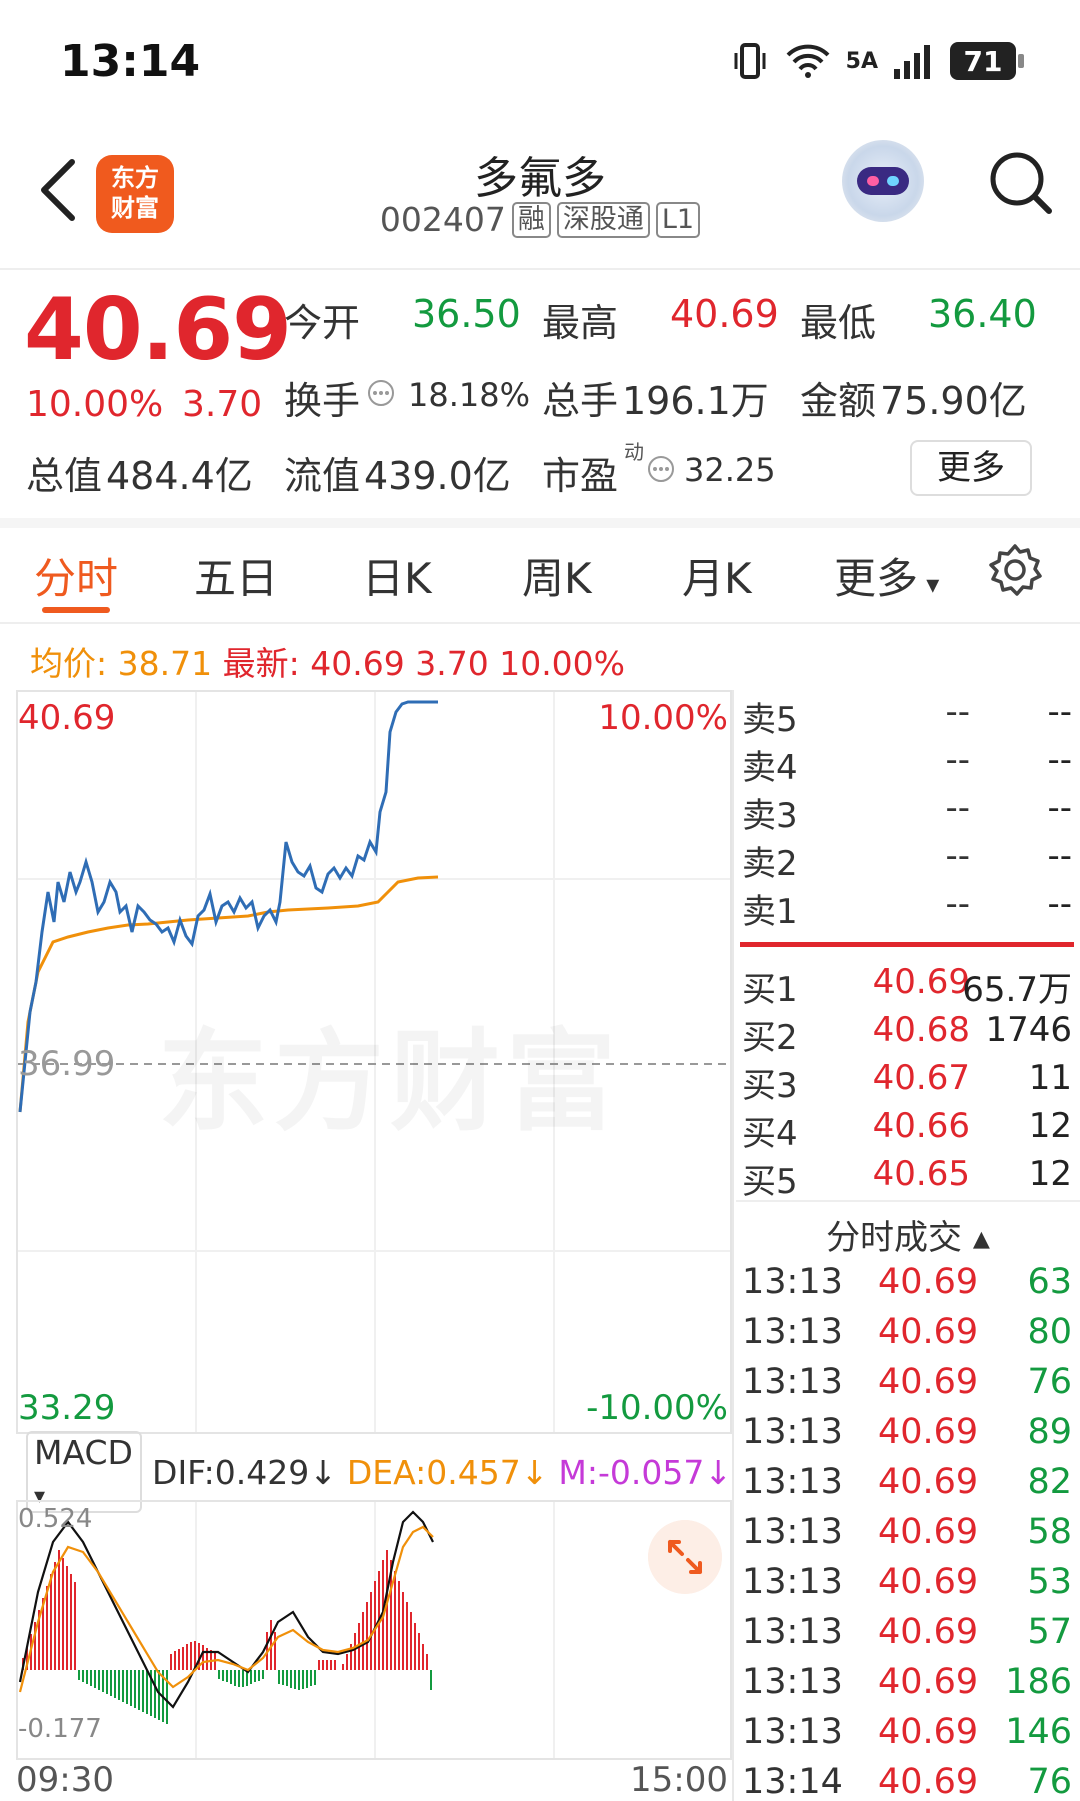 The image size is (1080, 1801). I want to click on m-text: M:-0.057, so click(631, 1472).